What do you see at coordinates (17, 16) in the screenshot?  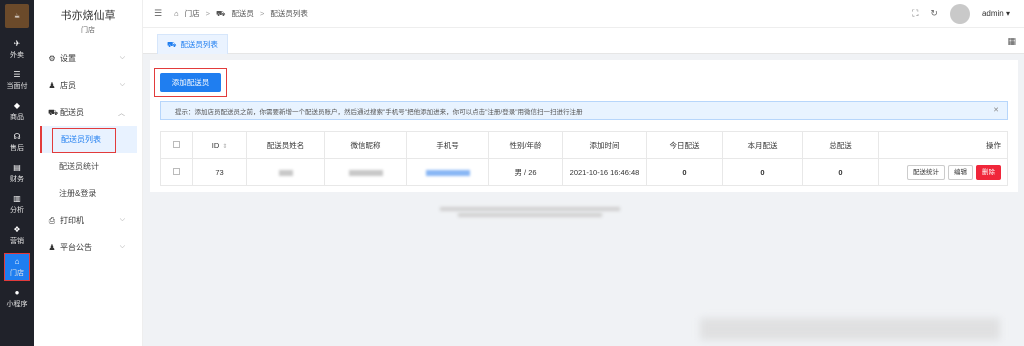 I see `app-logo: ☕` at bounding box center [17, 16].